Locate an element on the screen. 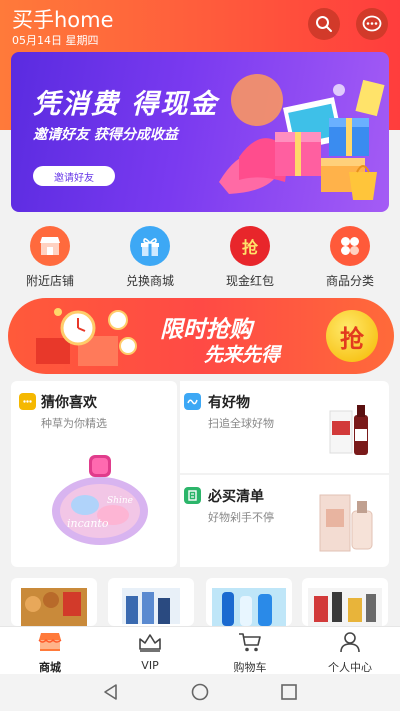 This screenshot has width=400, height=711. guess-you-like-card: 猜你喜欢 种草为你精选 incanto Shine is located at coordinates (94, 474).